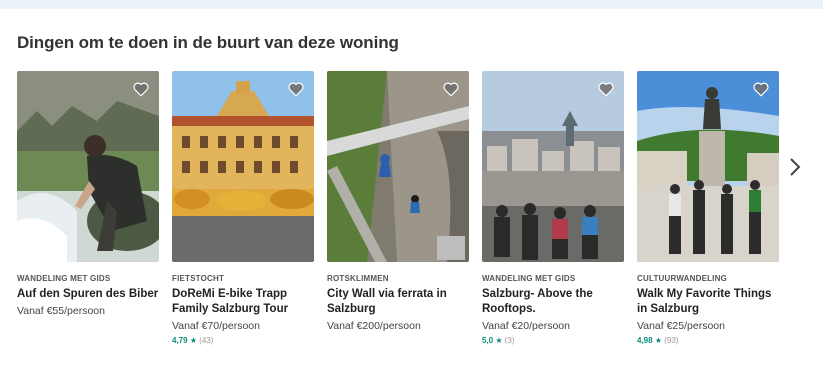  I want to click on experience-price: Vanaf €20/persoon, so click(526, 326).